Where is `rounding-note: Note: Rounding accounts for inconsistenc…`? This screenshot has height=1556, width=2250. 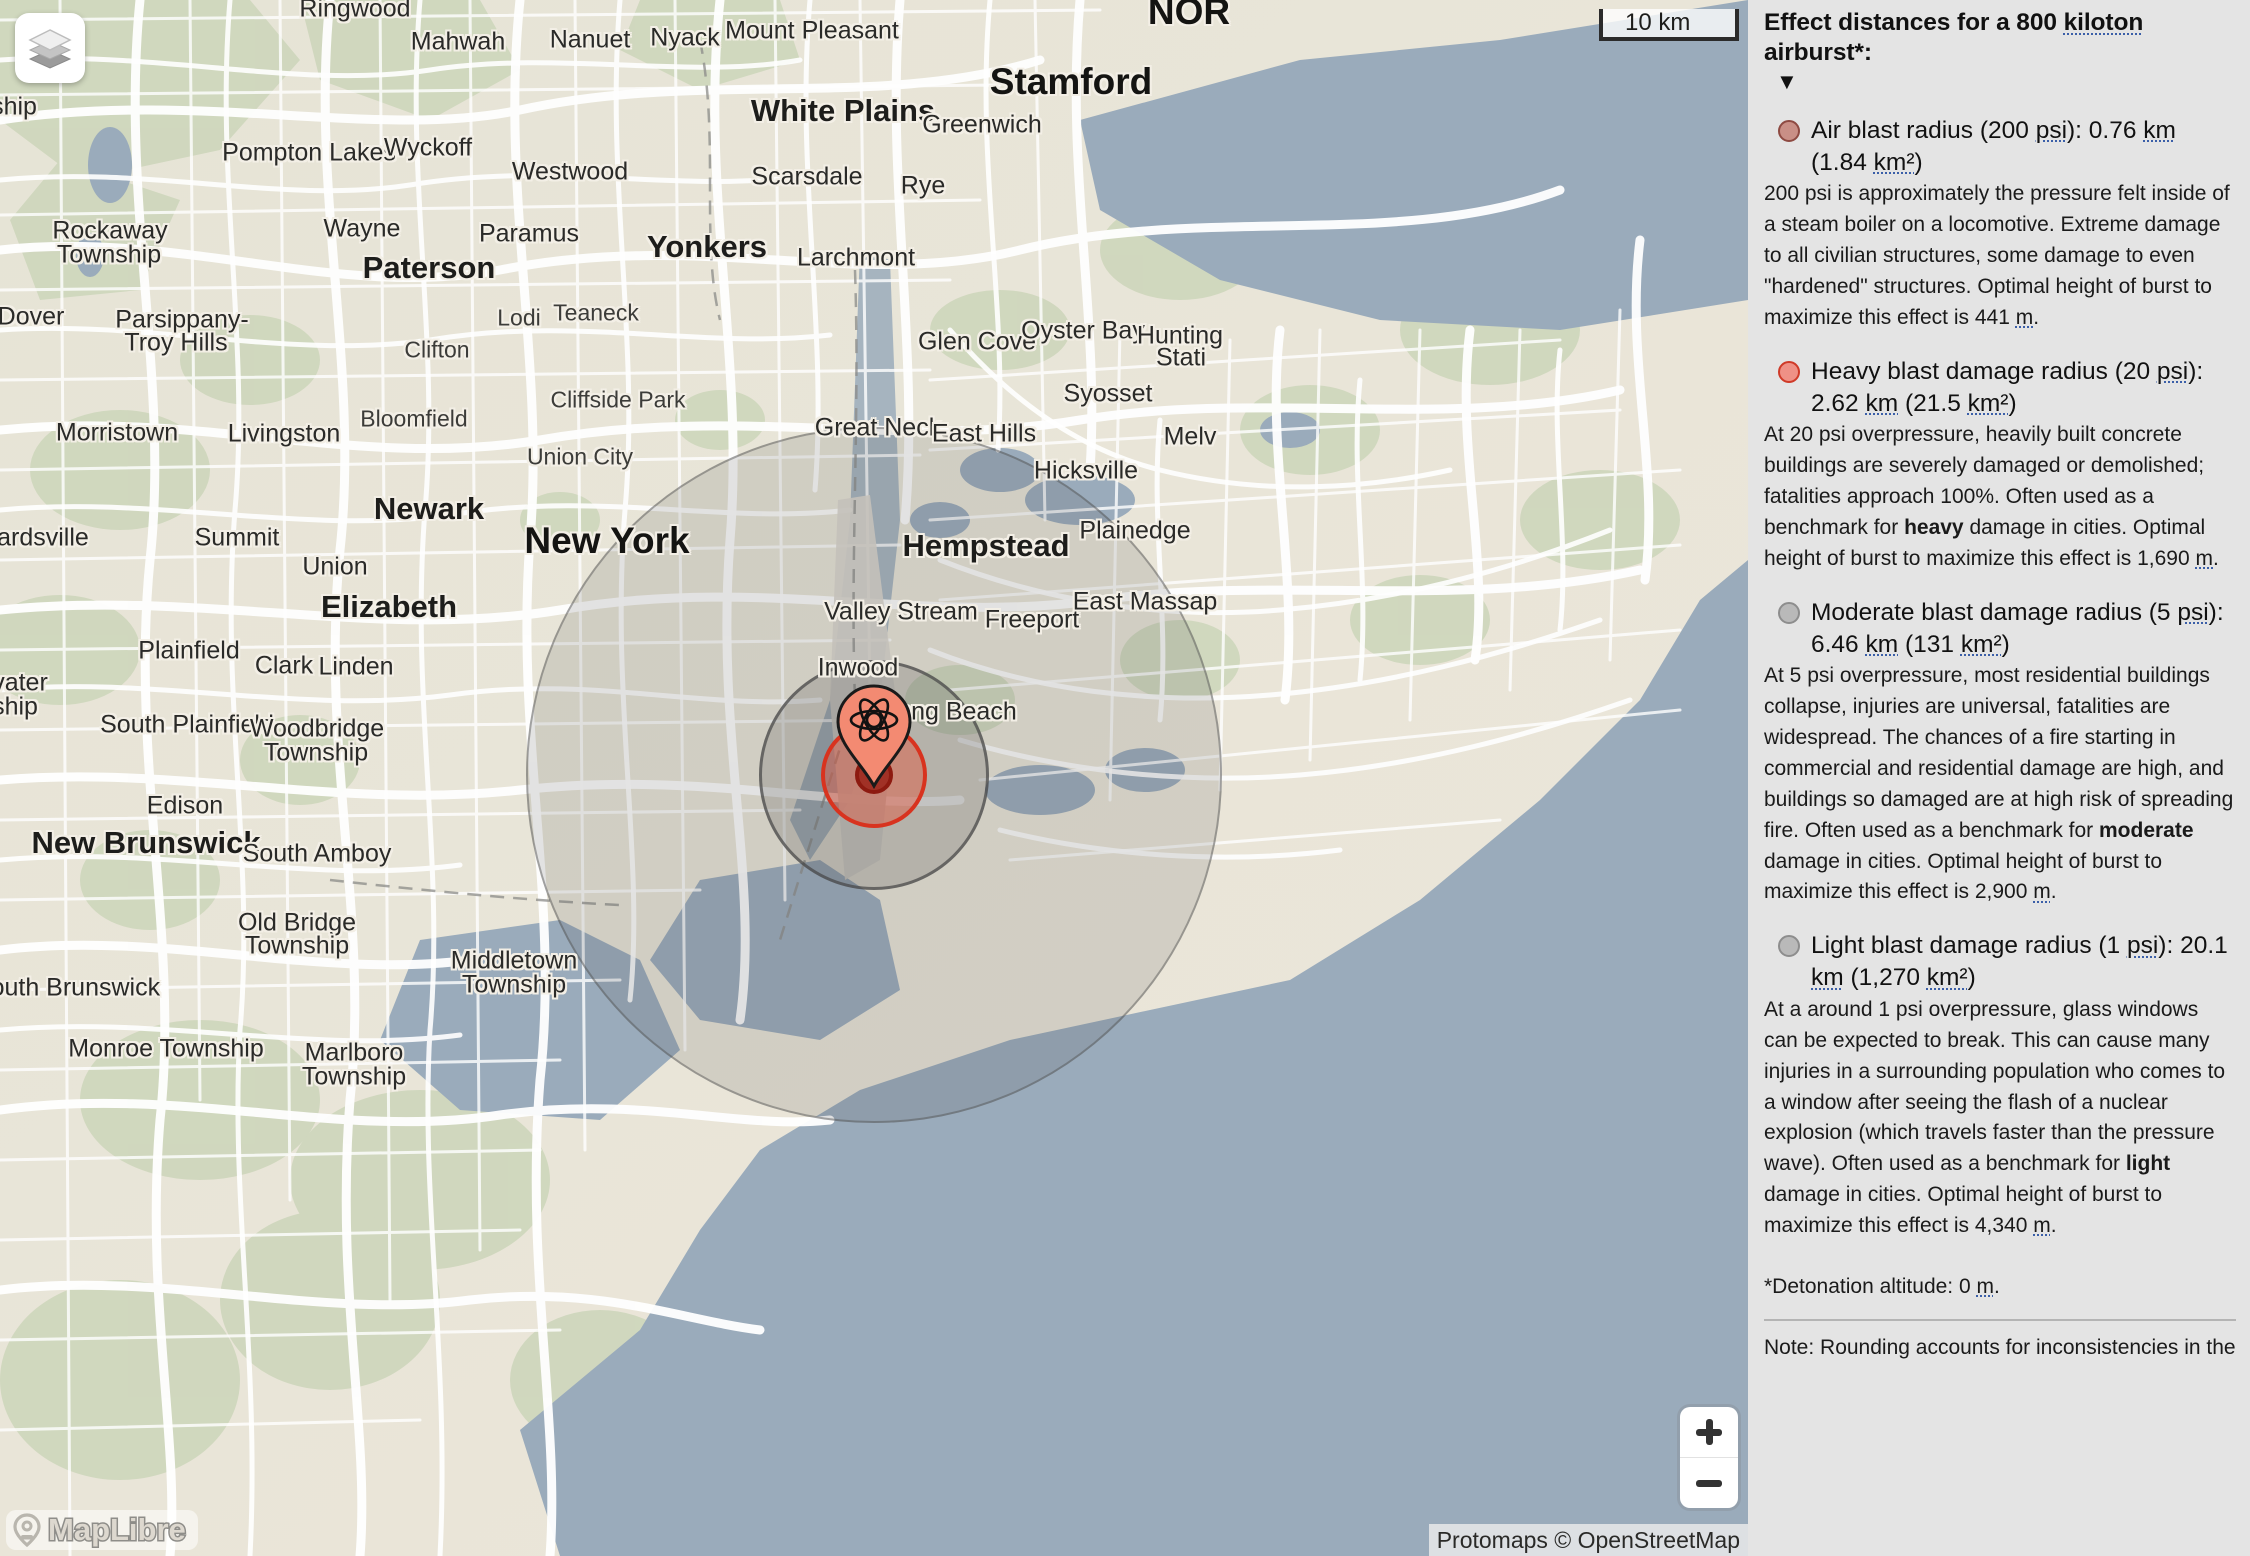
rounding-note: Note: Rounding accounts for inconsistenc… is located at coordinates (2000, 1348).